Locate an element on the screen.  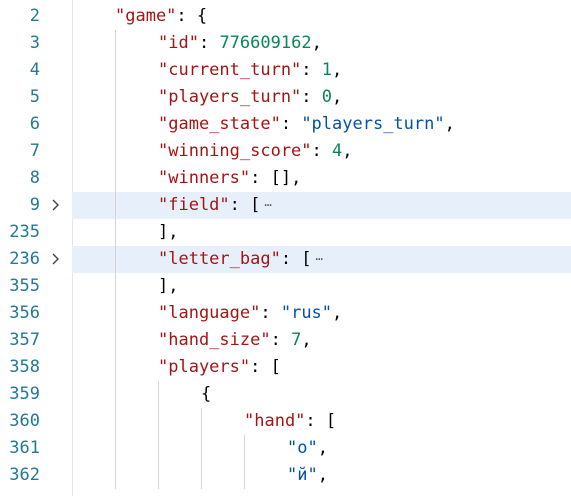
code-line: 5 "players_turn": 0, is located at coordinates (285, 97).